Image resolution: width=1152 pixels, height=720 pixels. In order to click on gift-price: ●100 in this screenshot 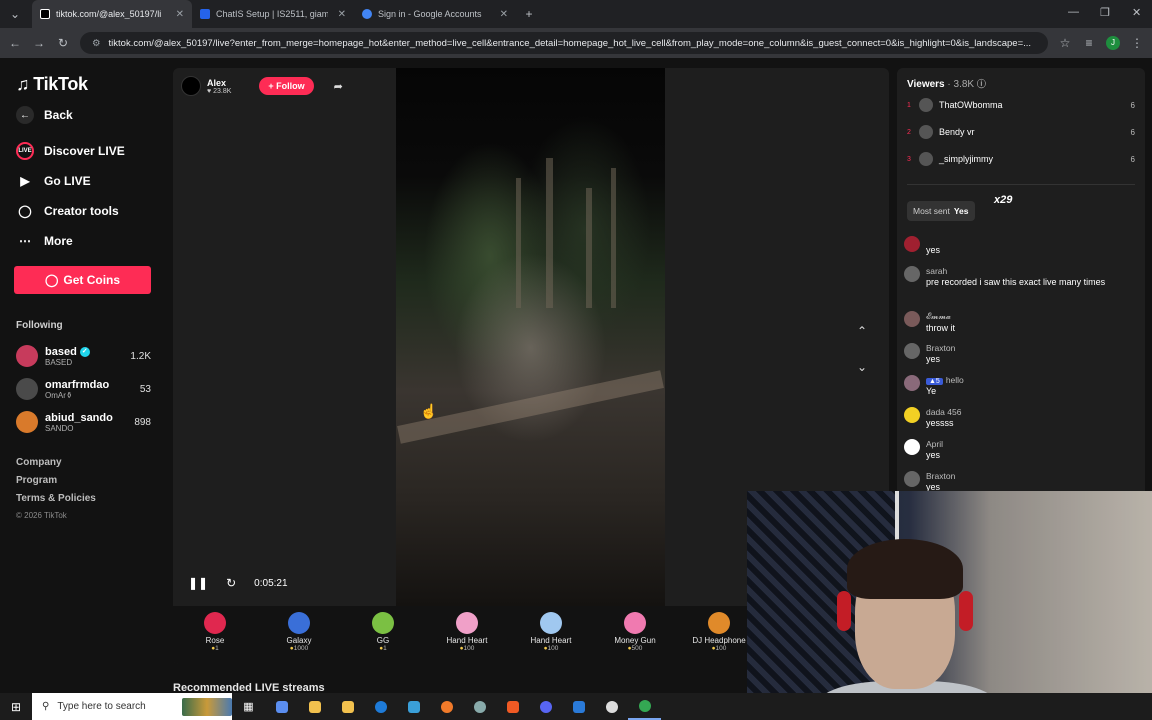, I will do `click(551, 648)`.